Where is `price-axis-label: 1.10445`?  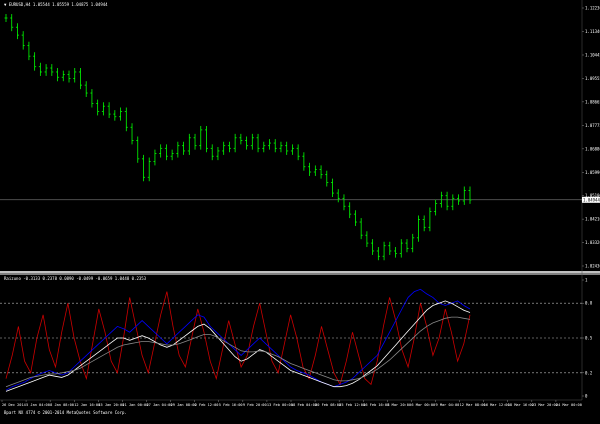
price-axis-label: 1.10445 is located at coordinates (592, 54).